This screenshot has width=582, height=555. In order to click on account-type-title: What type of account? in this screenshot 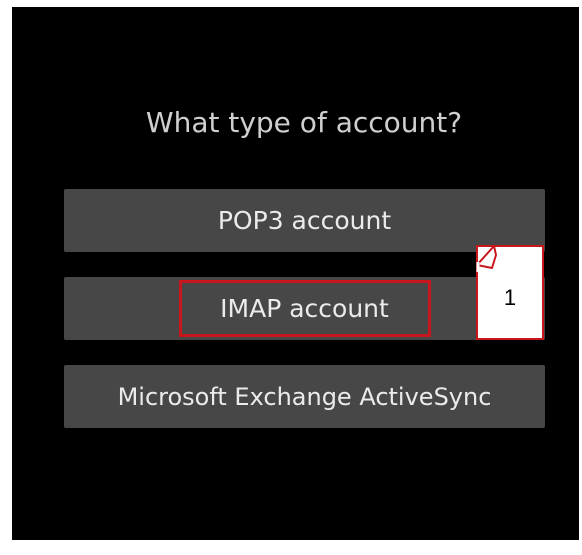, I will do `click(304, 122)`.